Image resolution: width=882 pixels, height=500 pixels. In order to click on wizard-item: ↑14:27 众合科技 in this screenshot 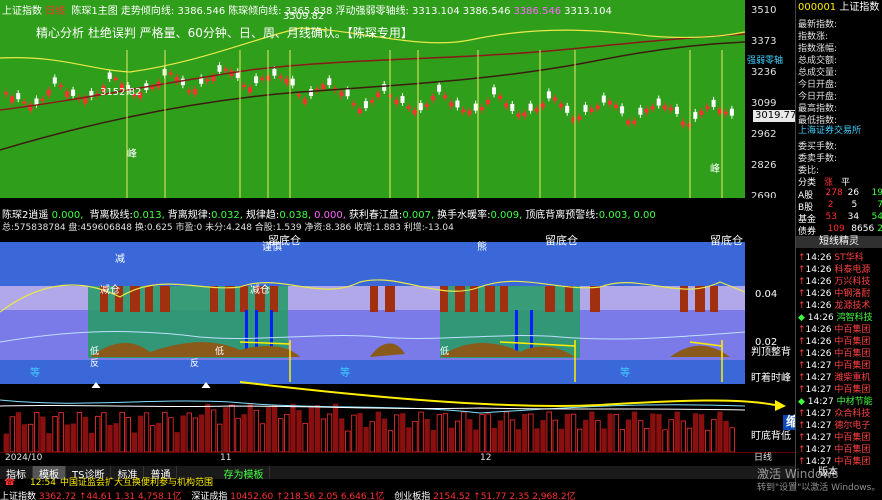, I will do `click(840, 412)`.